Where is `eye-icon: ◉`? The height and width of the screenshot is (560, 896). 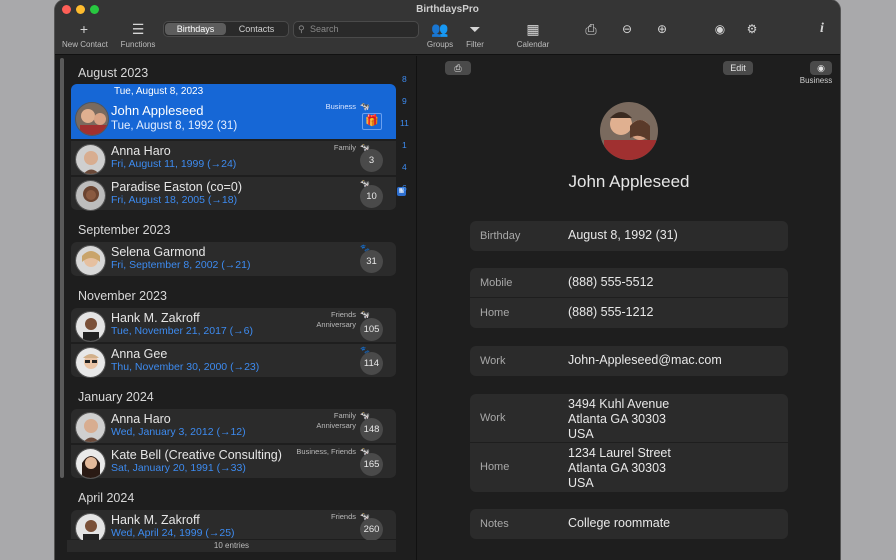
eye-icon: ◉ is located at coordinates (821, 68).